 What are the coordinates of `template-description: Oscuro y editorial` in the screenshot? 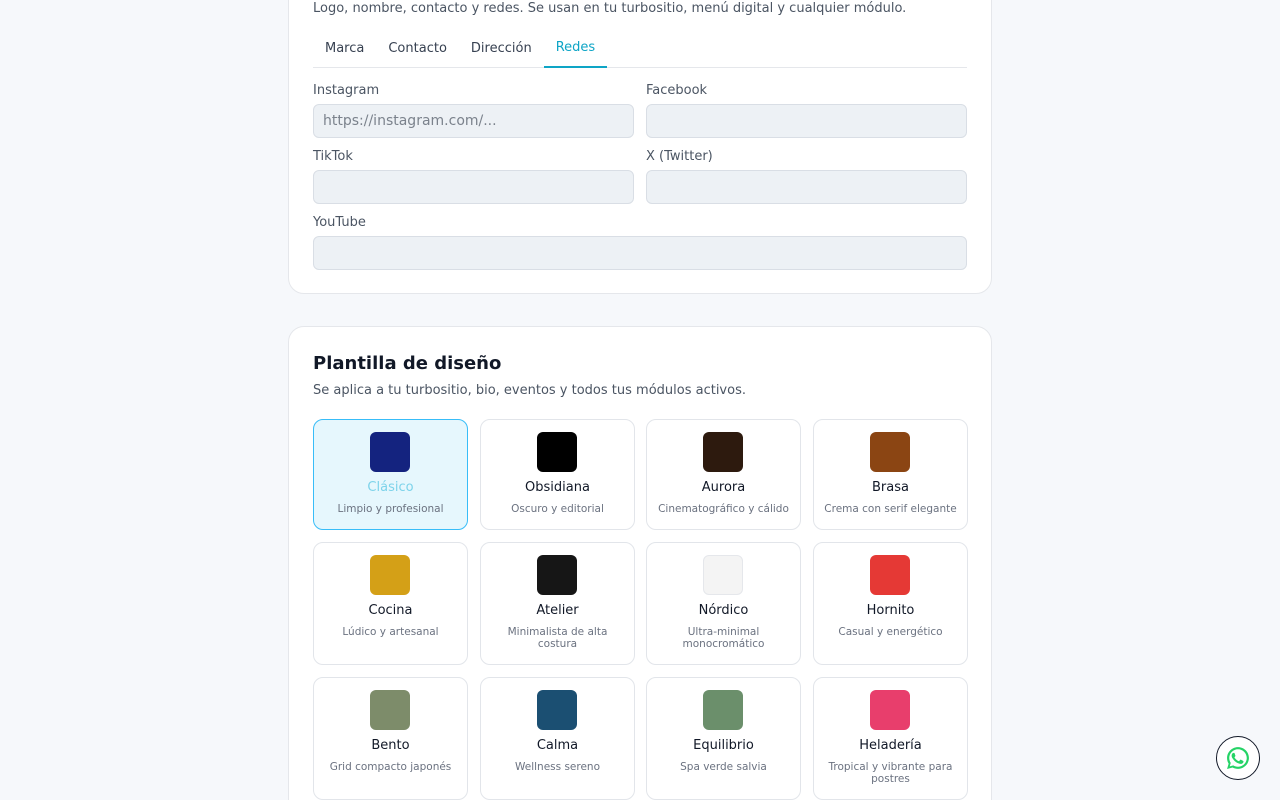 It's located at (557, 509).